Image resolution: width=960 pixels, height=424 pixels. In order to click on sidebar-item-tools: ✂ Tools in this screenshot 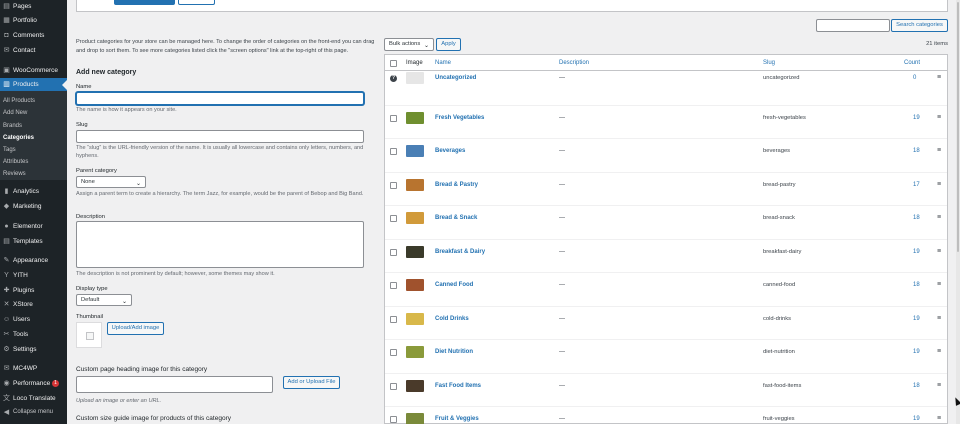, I will do `click(33, 334)`.